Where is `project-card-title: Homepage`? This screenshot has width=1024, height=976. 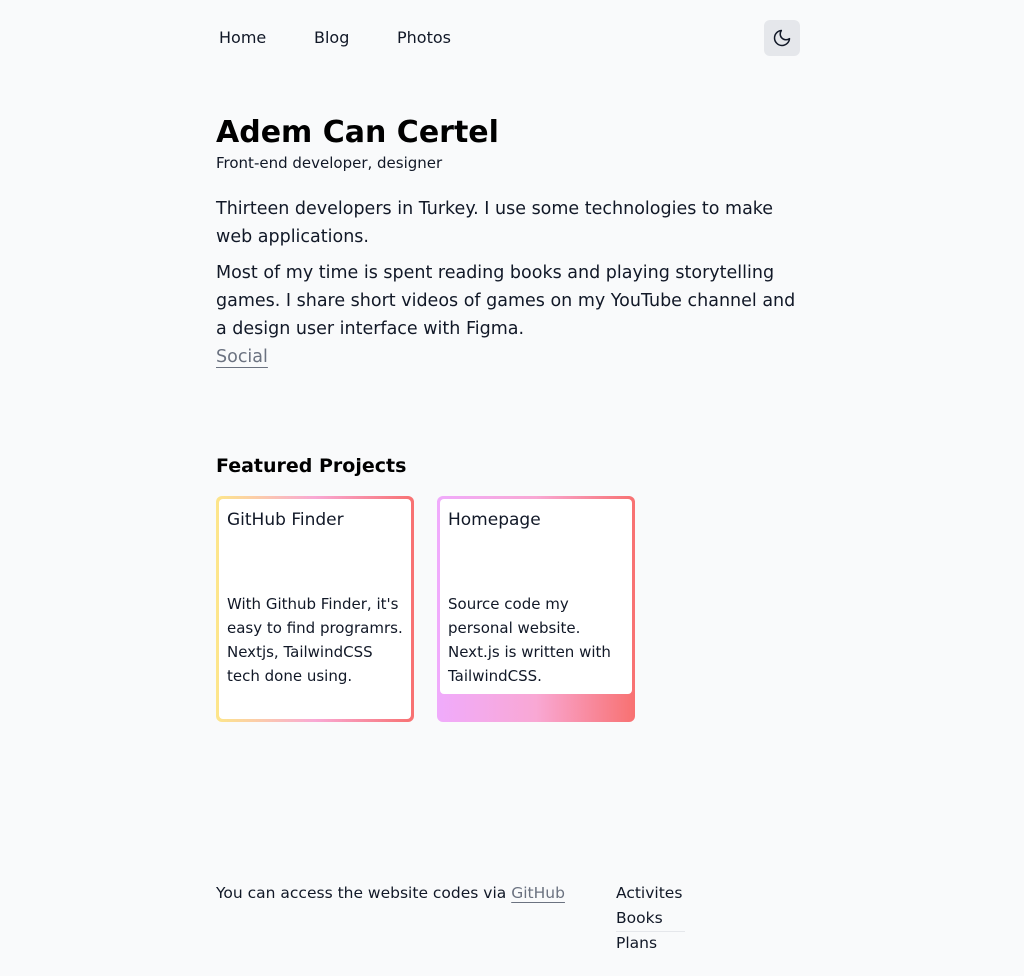
project-card-title: Homepage is located at coordinates (494, 520).